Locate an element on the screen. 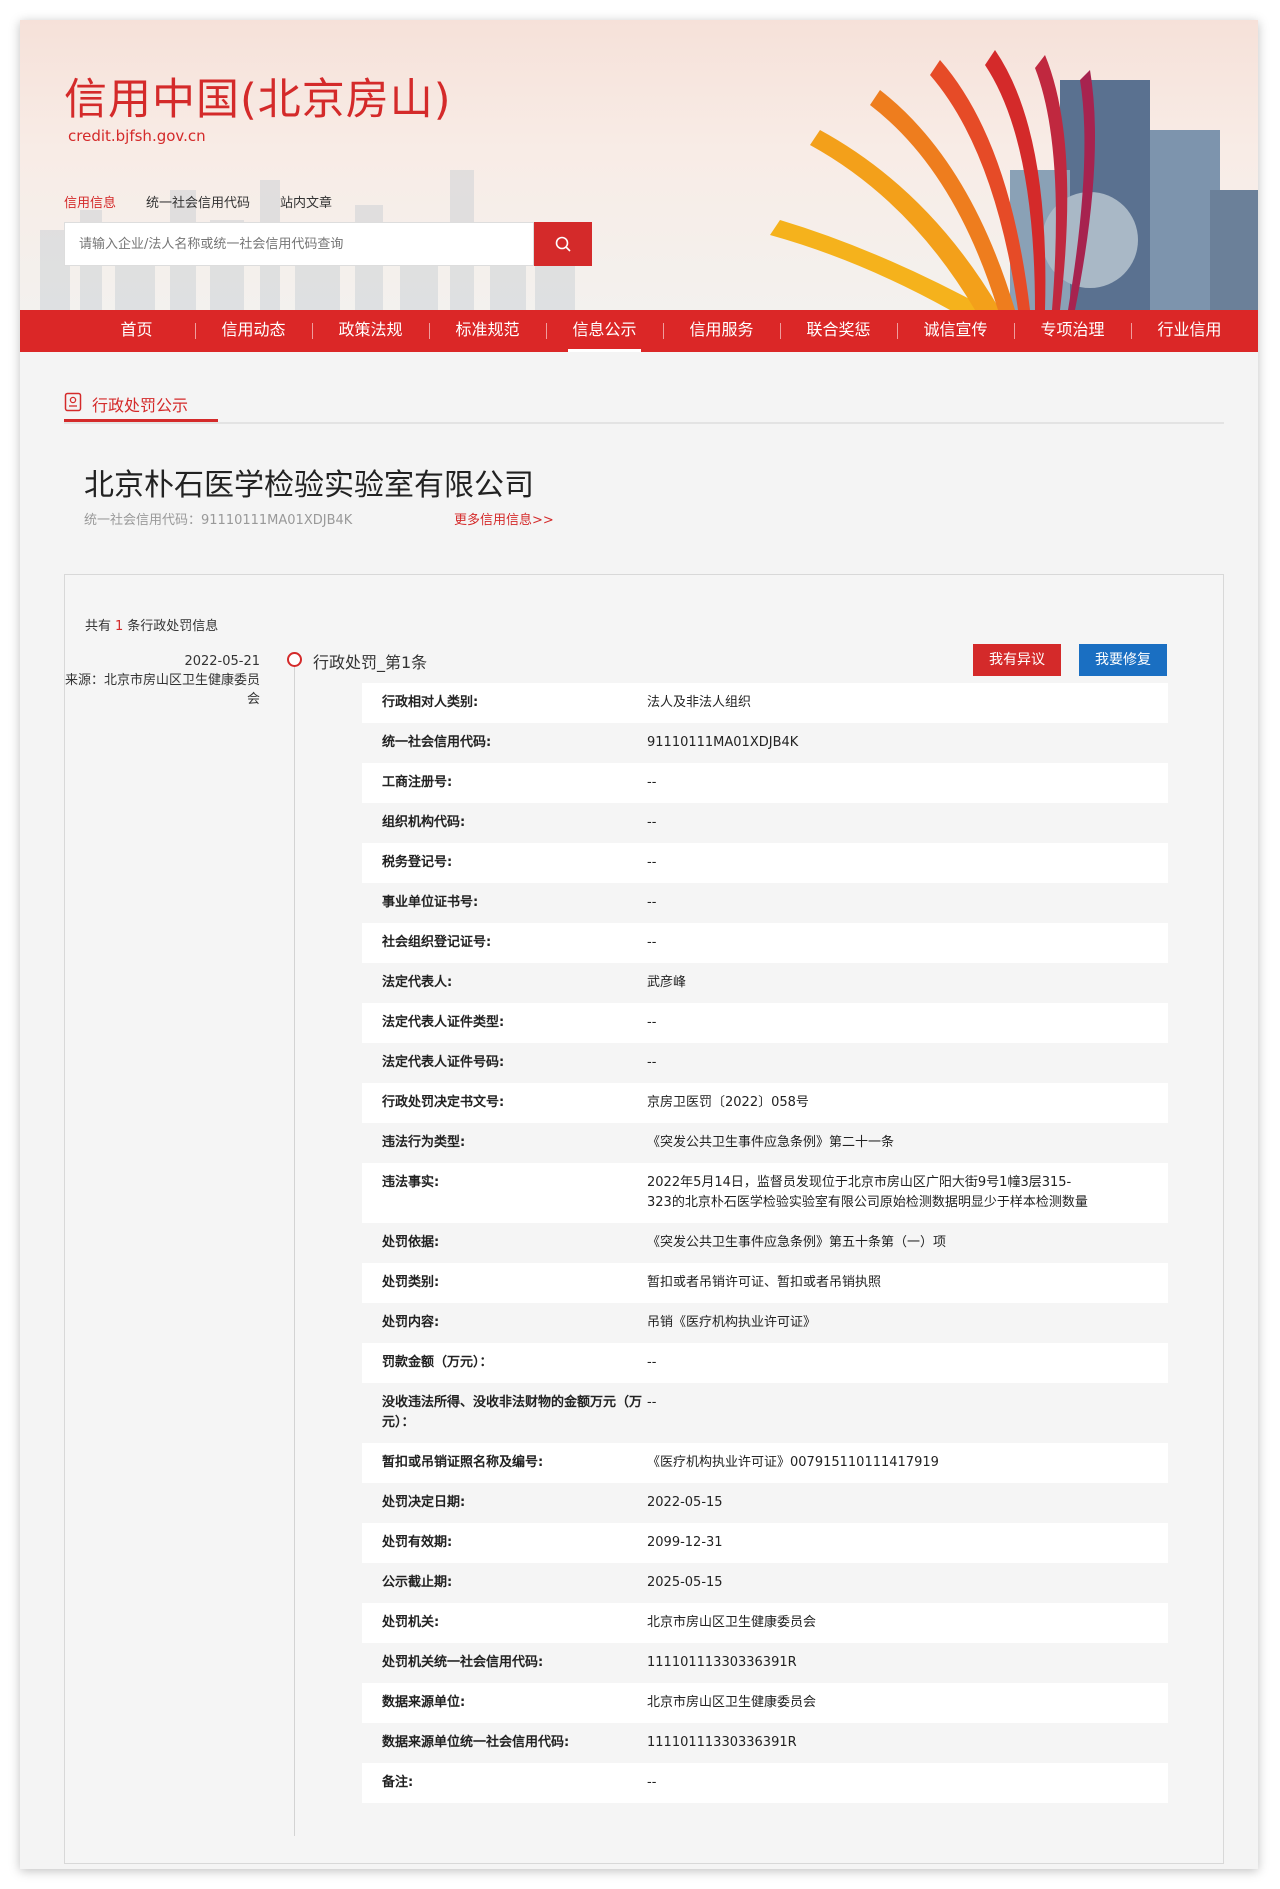 The height and width of the screenshot is (1889, 1280). more-credit-info-link: 更多信用信息>> is located at coordinates (504, 518).